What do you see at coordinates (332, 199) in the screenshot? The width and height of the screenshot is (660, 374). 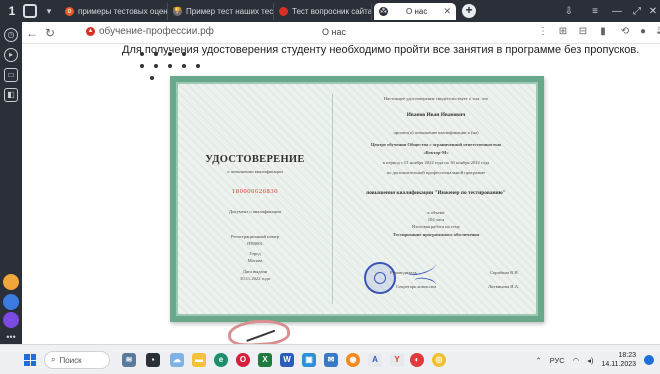 I see `certificate-divider` at bounding box center [332, 199].